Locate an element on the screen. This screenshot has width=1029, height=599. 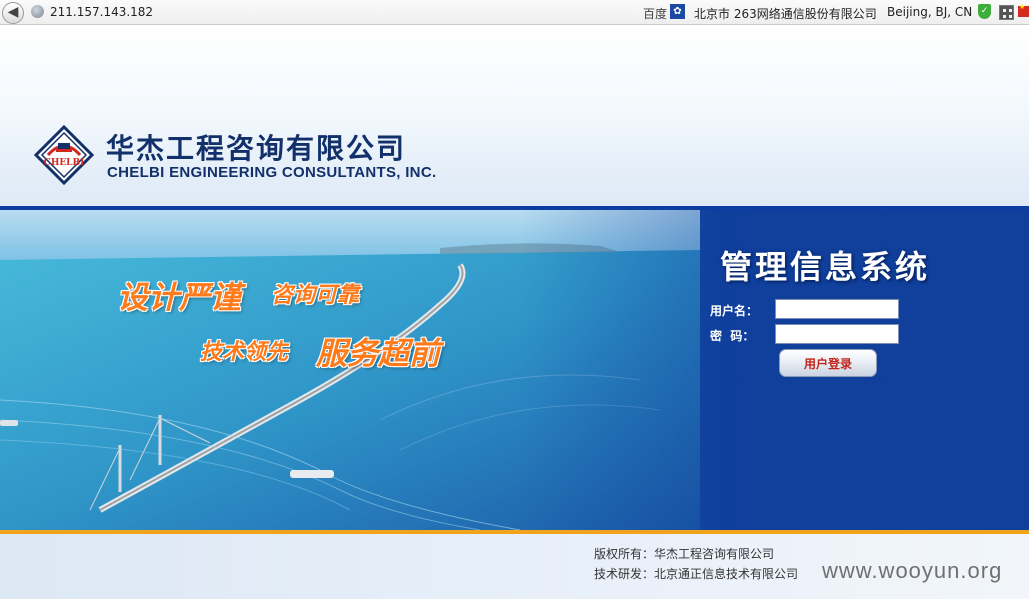
shield-icon: ✓ is located at coordinates (984, 11).